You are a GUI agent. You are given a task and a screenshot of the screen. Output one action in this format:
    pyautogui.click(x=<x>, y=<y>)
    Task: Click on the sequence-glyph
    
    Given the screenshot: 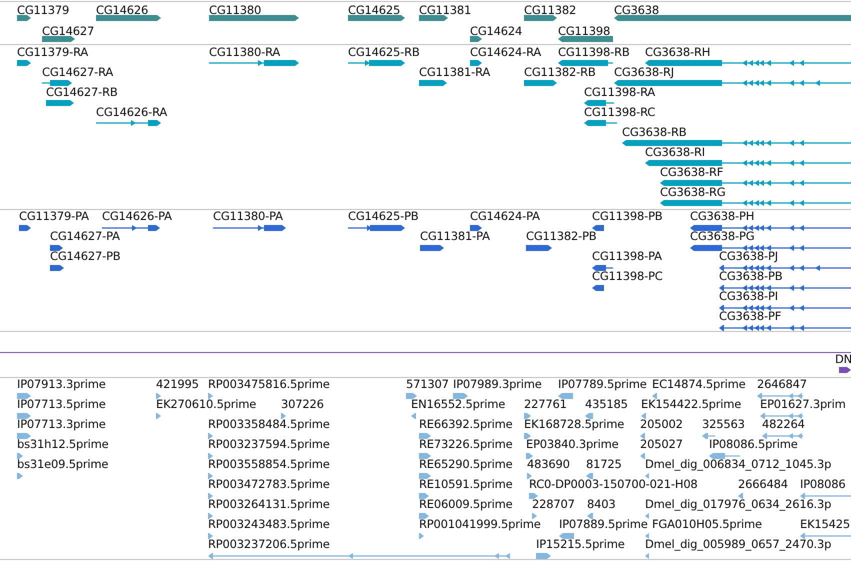 What is the action you would take?
    pyautogui.click(x=845, y=370)
    